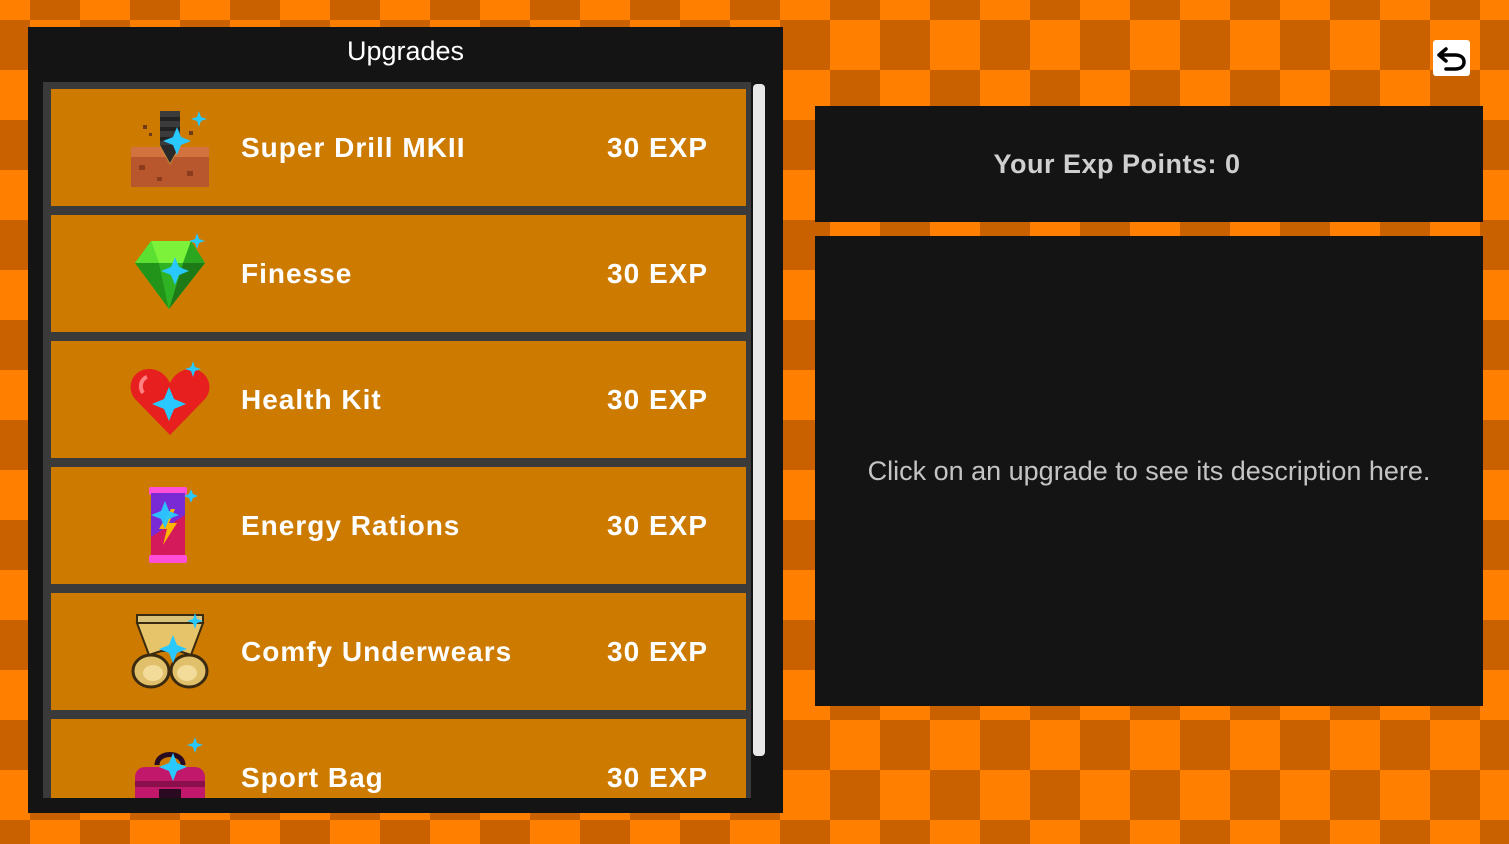 The height and width of the screenshot is (844, 1509). I want to click on upgrade-name: Finesse, so click(297, 273).